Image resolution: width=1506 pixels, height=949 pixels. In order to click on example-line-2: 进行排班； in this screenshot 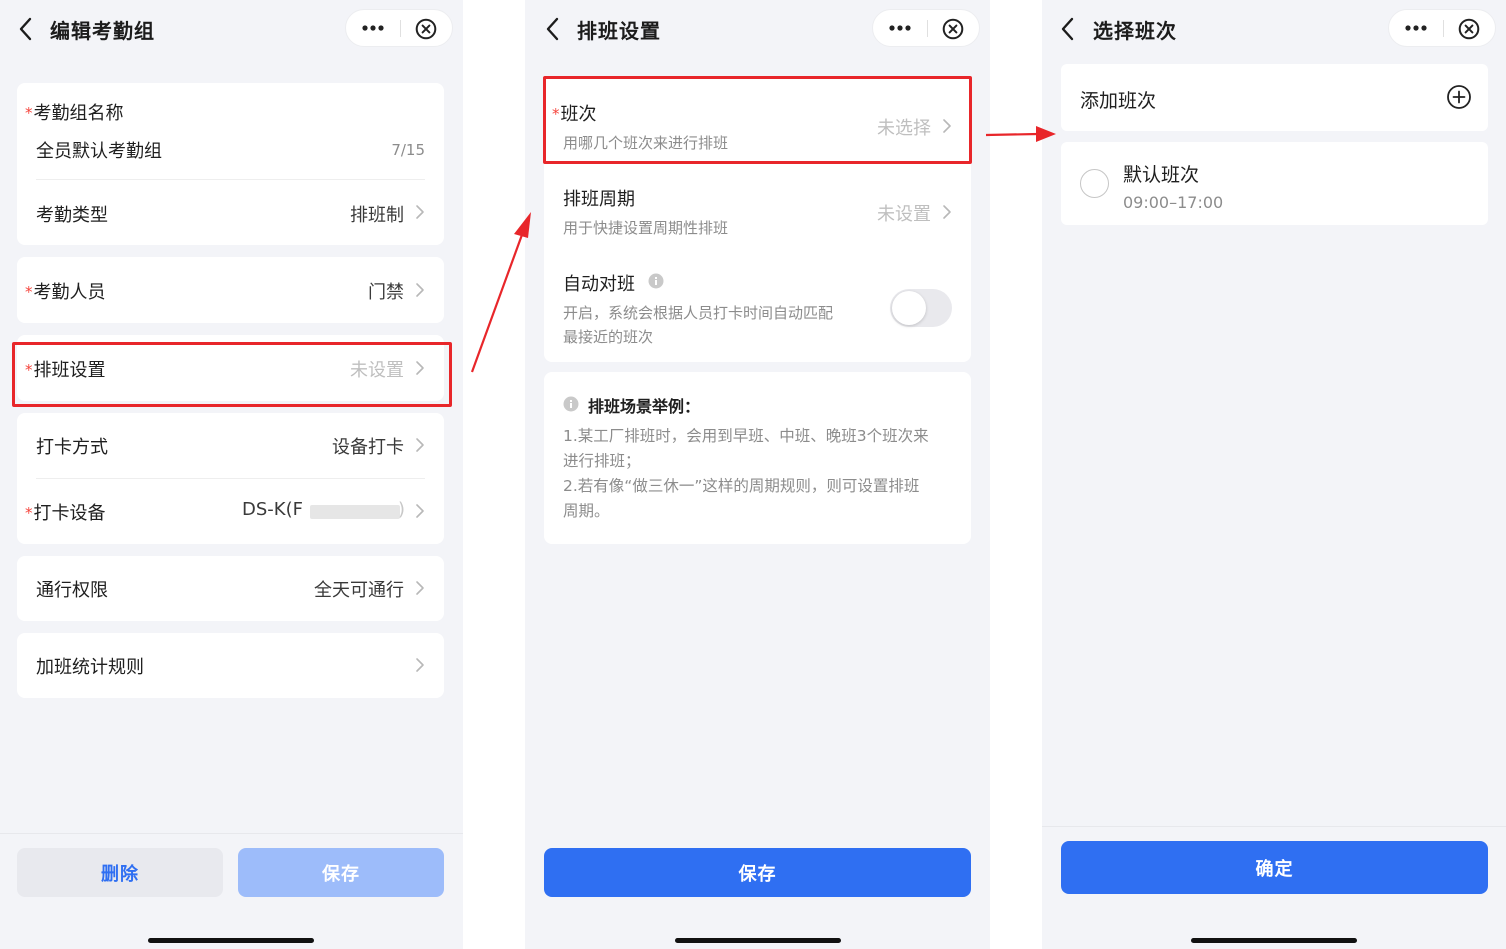, I will do `click(602, 461)`.